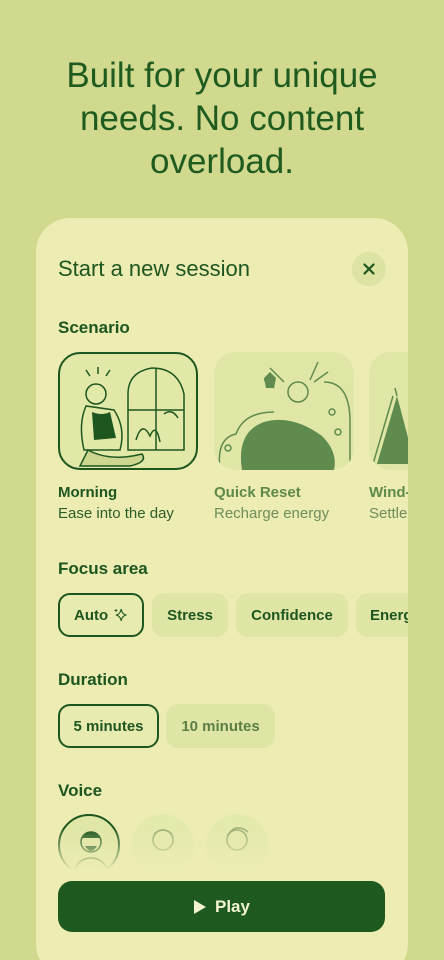 The image size is (444, 960). I want to click on chip-label: Stress, so click(190, 615).